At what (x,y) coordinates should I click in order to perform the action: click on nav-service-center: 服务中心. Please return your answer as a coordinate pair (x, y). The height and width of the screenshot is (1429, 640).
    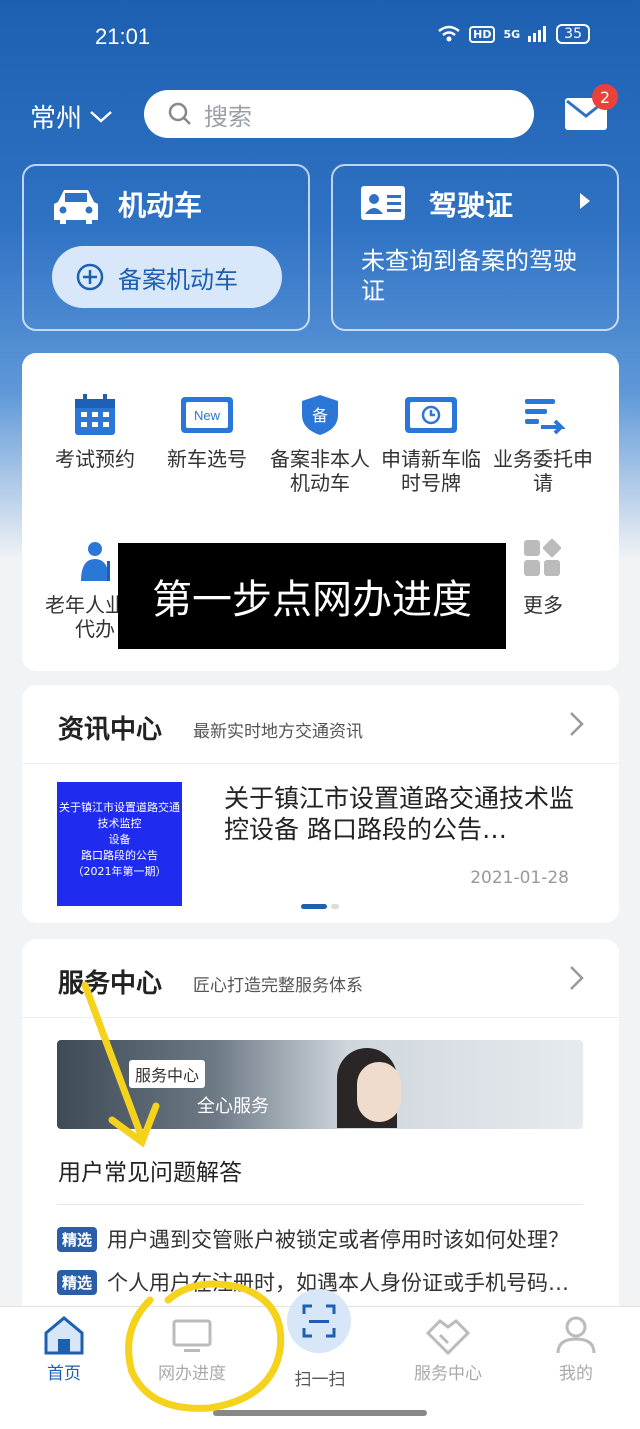
    Looking at the image, I should click on (448, 1349).